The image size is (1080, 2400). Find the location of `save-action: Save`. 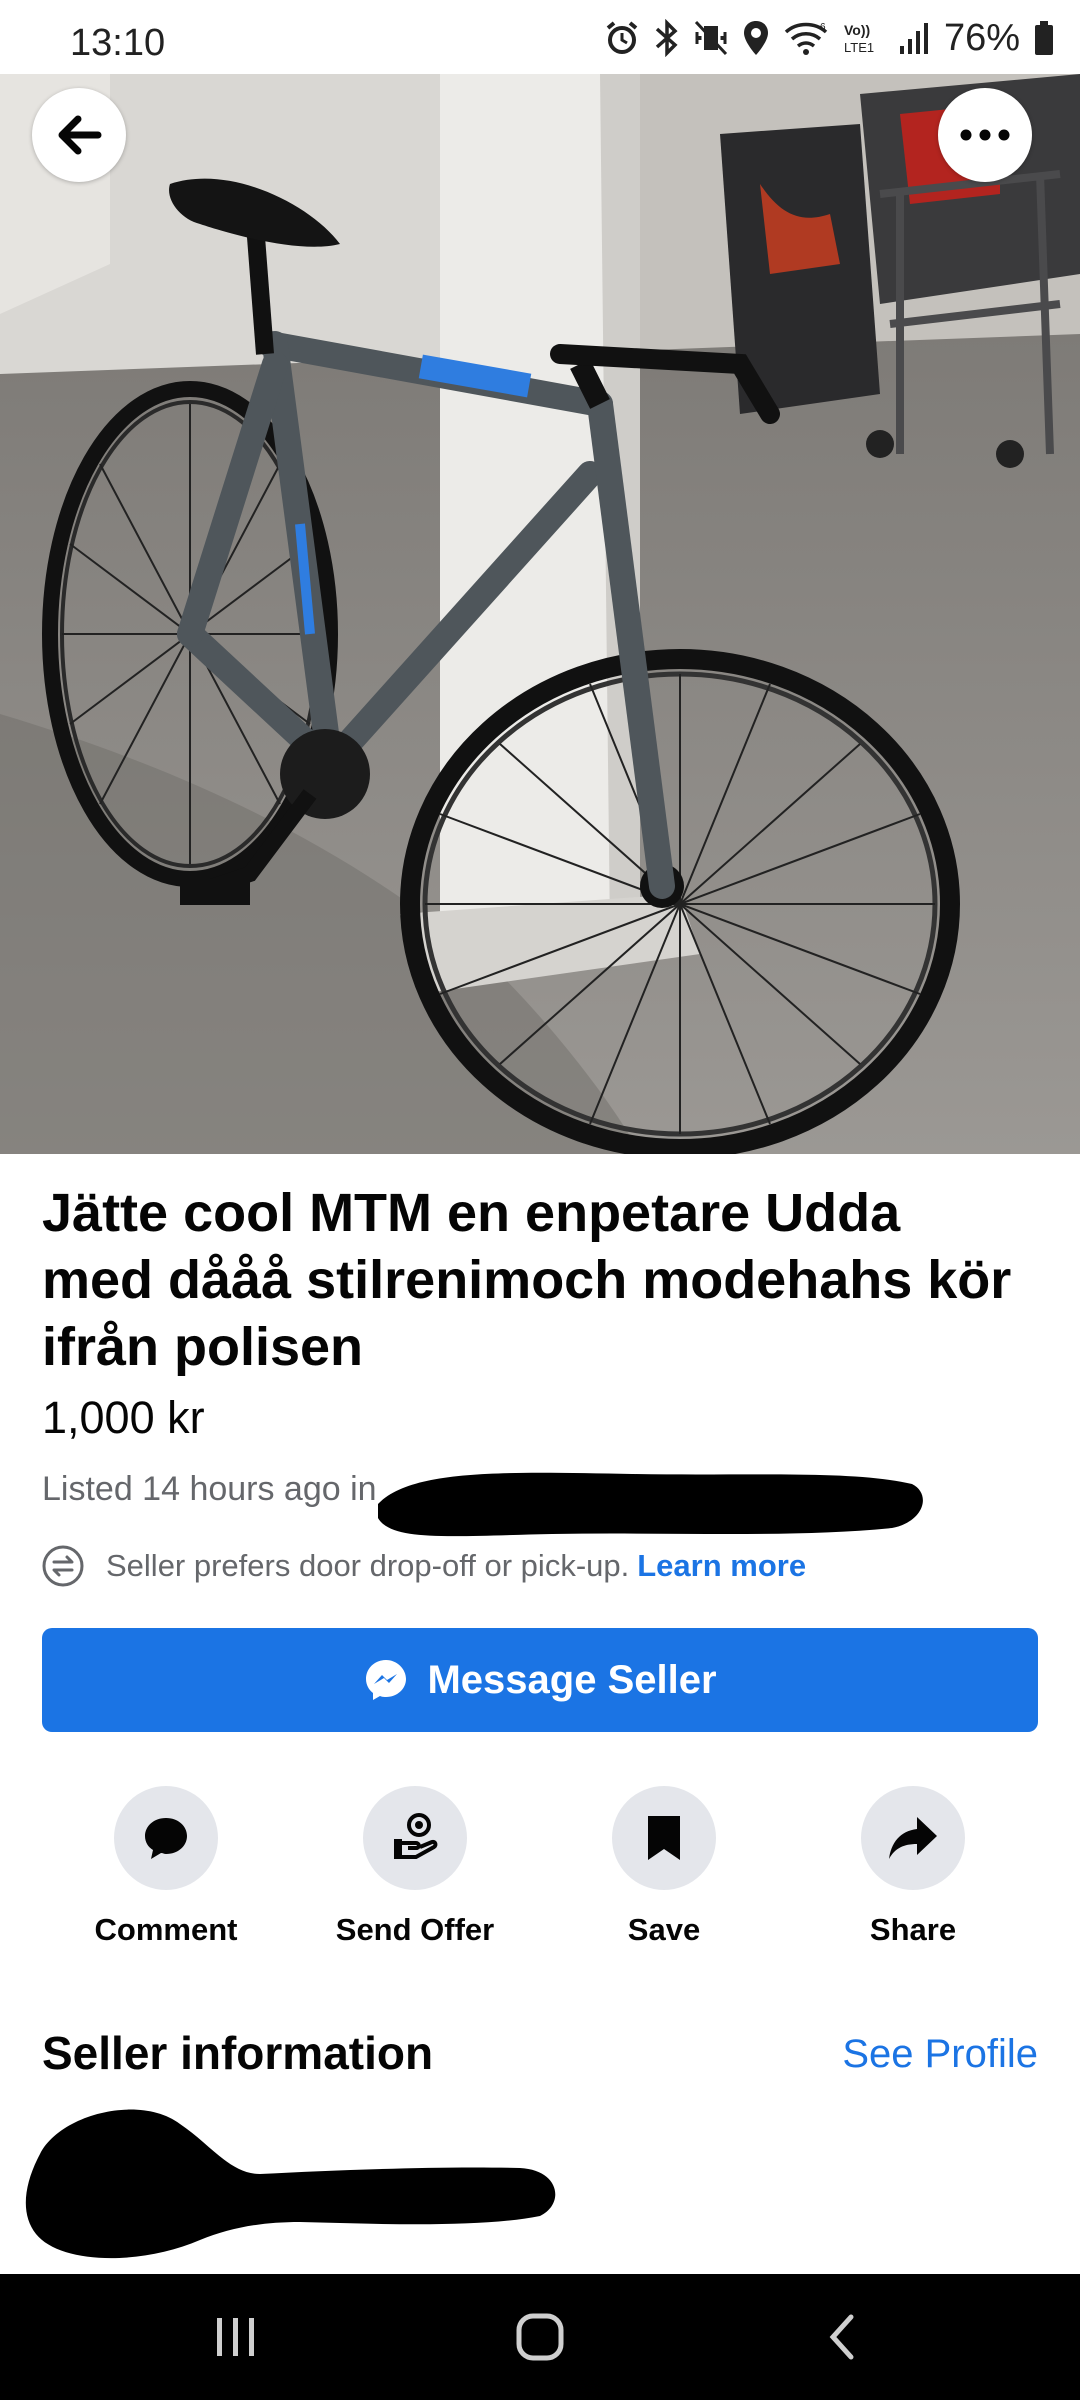

save-action: Save is located at coordinates (664, 1867).